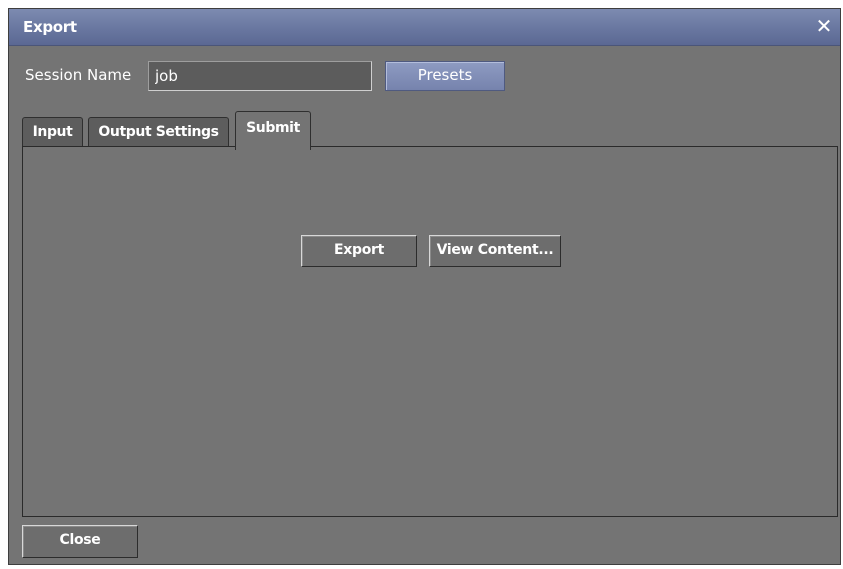  What do you see at coordinates (359, 251) in the screenshot?
I see `export-button: Export` at bounding box center [359, 251].